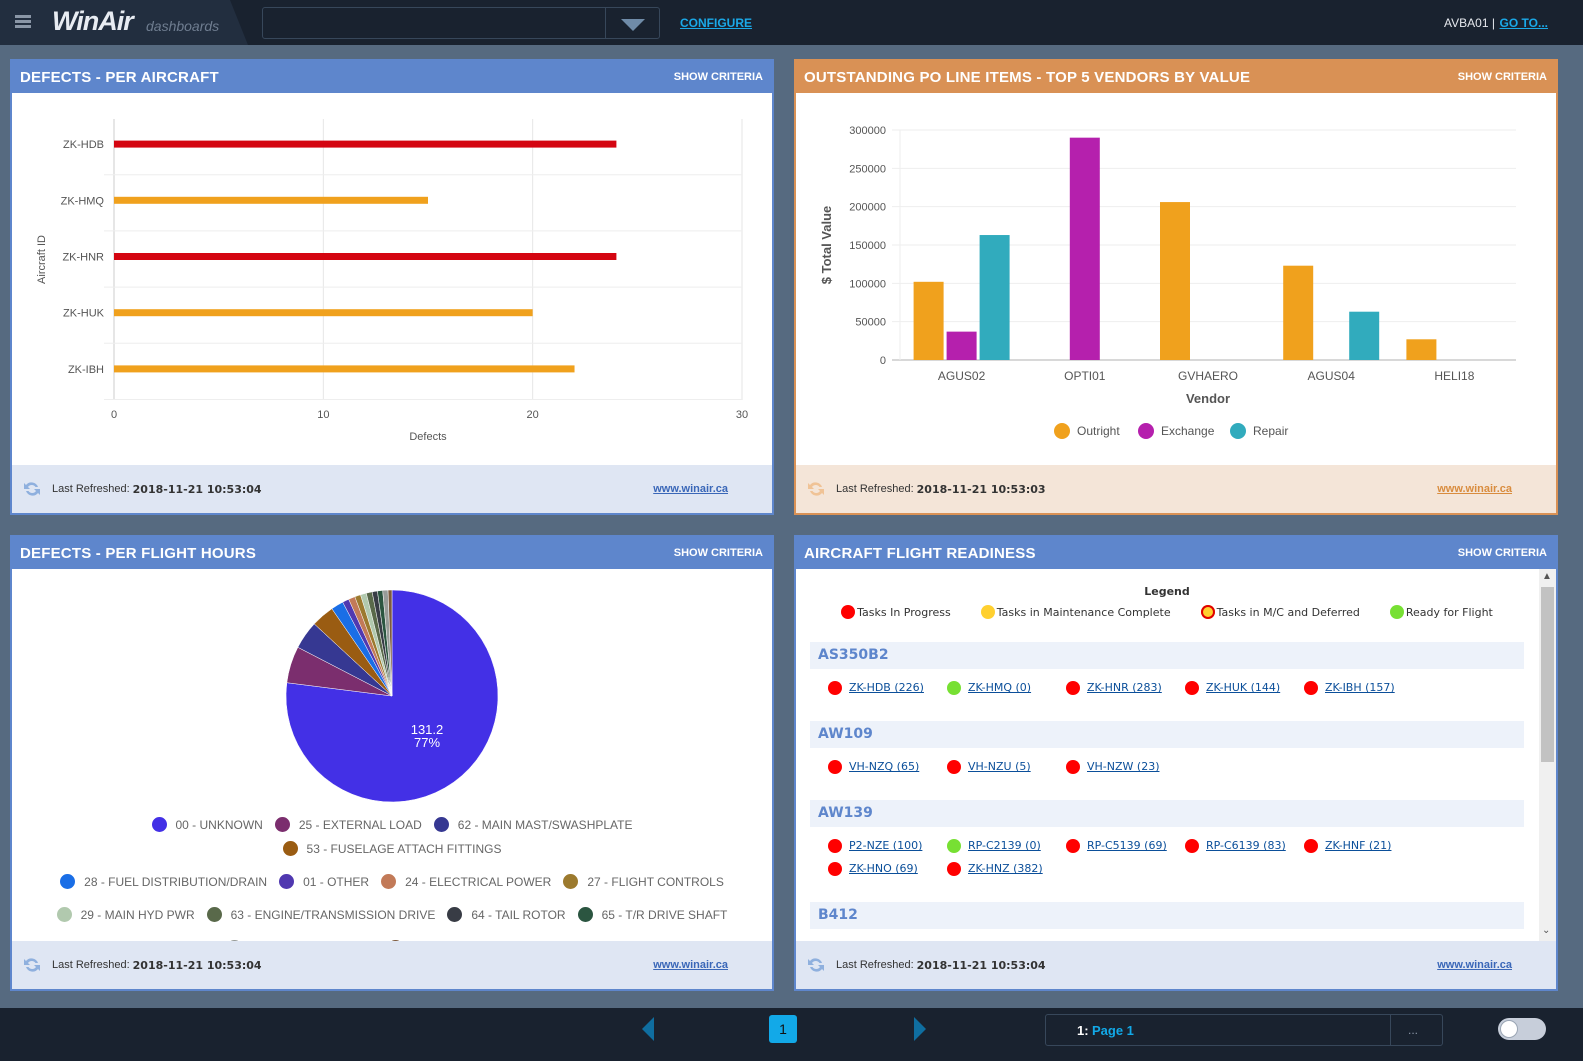 Image resolution: width=1583 pixels, height=1061 pixels. Describe the element at coordinates (1449, 612) in the screenshot. I see `legend-label: Ready for Flight` at that location.